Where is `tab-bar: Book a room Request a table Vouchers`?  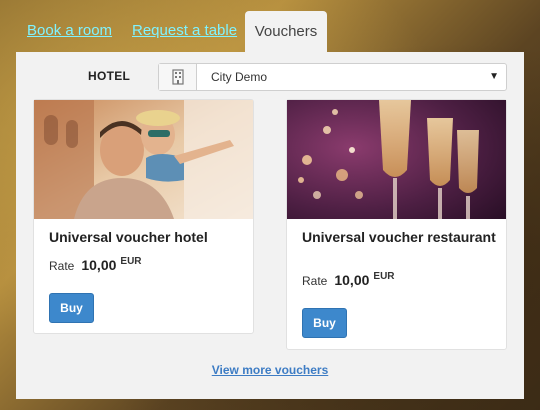
tab-bar: Book a room Request a table Vouchers is located at coordinates (270, 26).